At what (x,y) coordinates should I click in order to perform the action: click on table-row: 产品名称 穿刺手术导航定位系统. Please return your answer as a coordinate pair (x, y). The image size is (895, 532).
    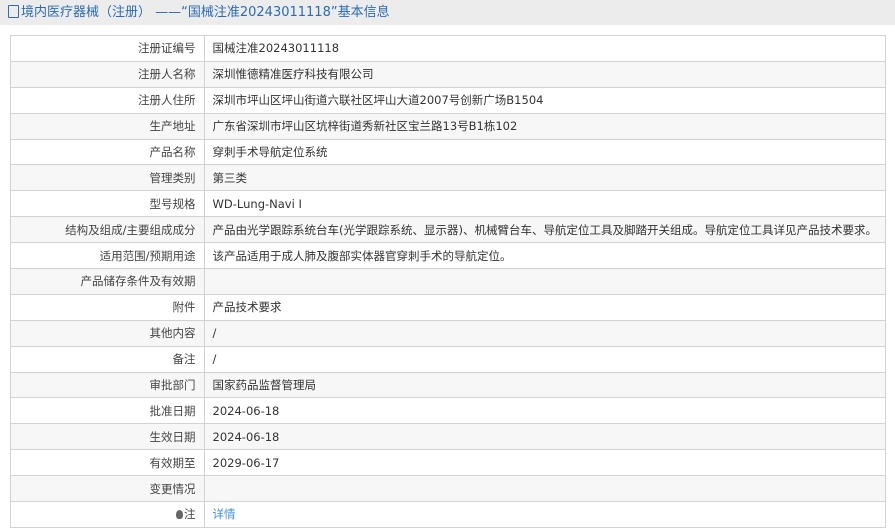
    Looking at the image, I should click on (448, 152).